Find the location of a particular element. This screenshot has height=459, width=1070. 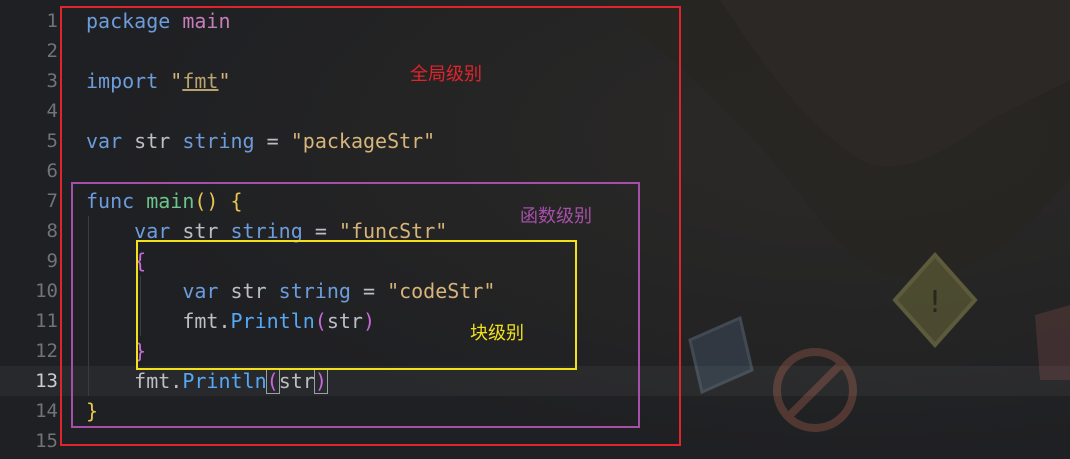

line-number: 10 is located at coordinates (46, 291).